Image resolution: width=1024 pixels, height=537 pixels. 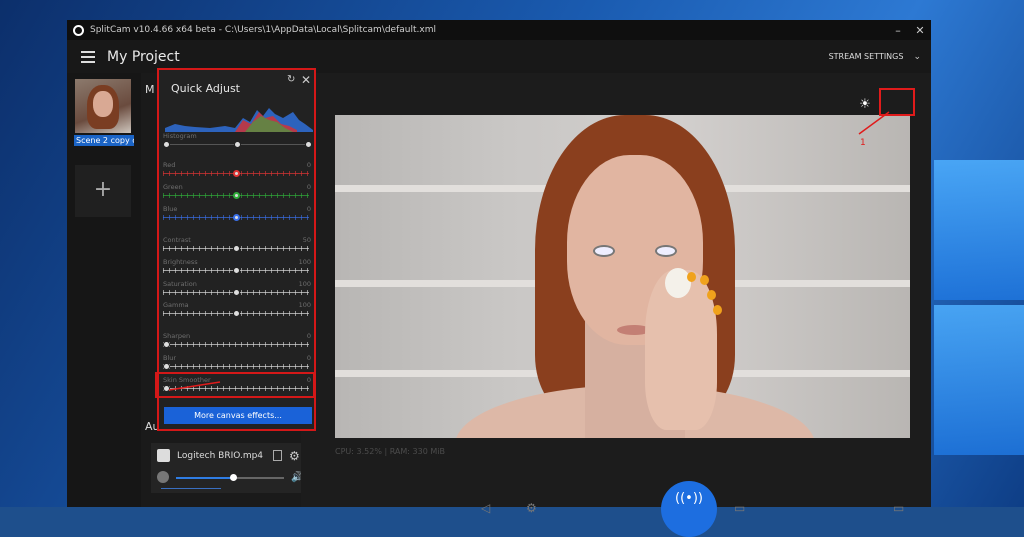 What do you see at coordinates (920, 30) in the screenshot?
I see `close-window-button: ✕` at bounding box center [920, 30].